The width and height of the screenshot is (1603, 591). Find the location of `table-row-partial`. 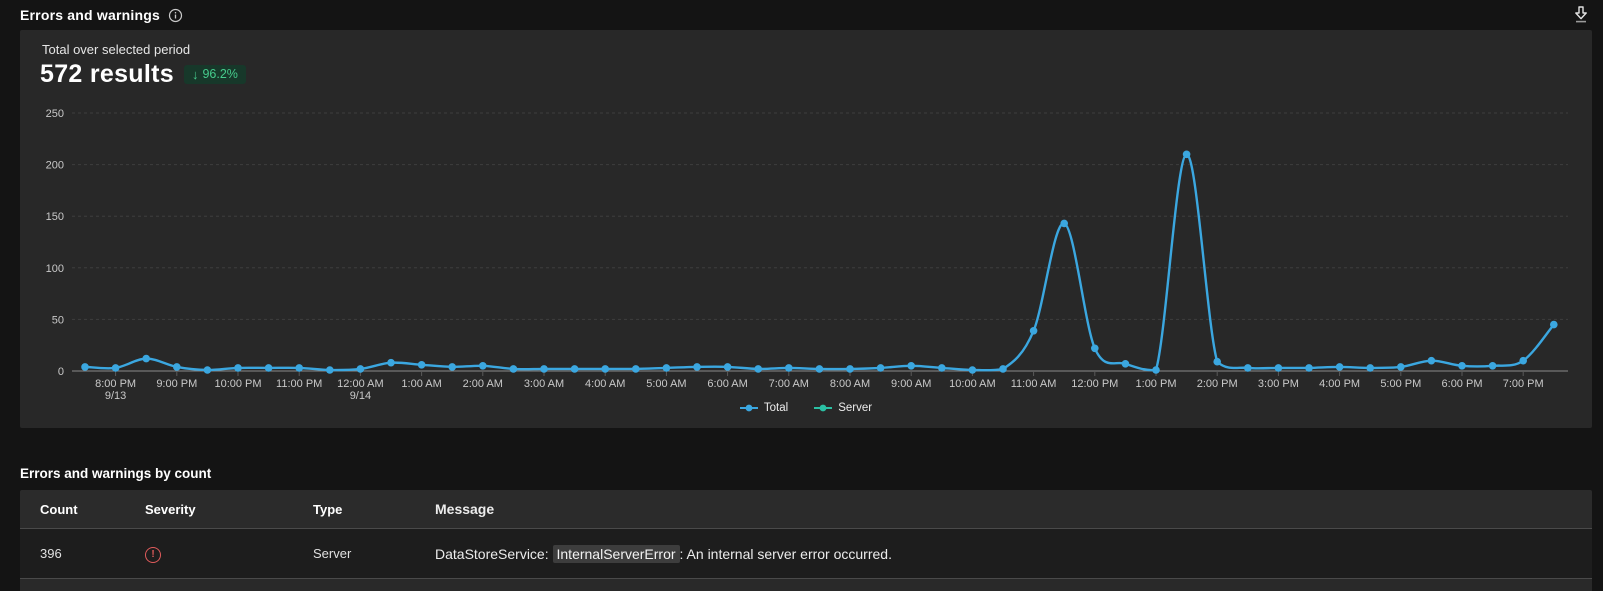

table-row-partial is located at coordinates (806, 584).